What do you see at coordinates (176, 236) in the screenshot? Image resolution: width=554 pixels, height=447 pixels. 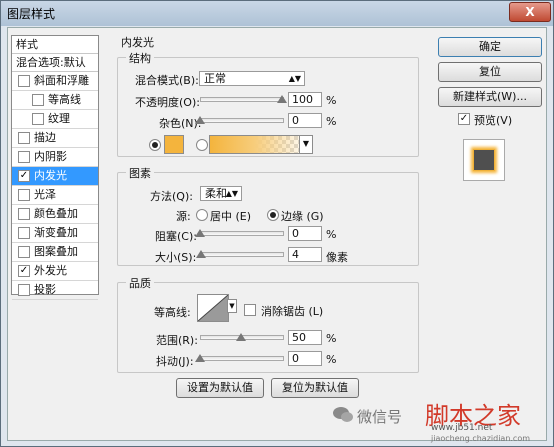 I see `choke-label: 阻塞(C):` at bounding box center [176, 236].